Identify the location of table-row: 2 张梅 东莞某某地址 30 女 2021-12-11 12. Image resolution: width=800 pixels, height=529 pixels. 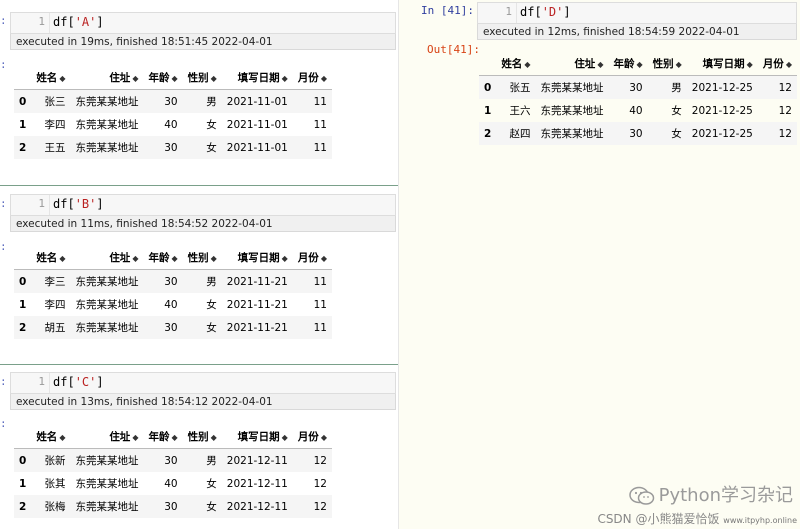
(173, 506).